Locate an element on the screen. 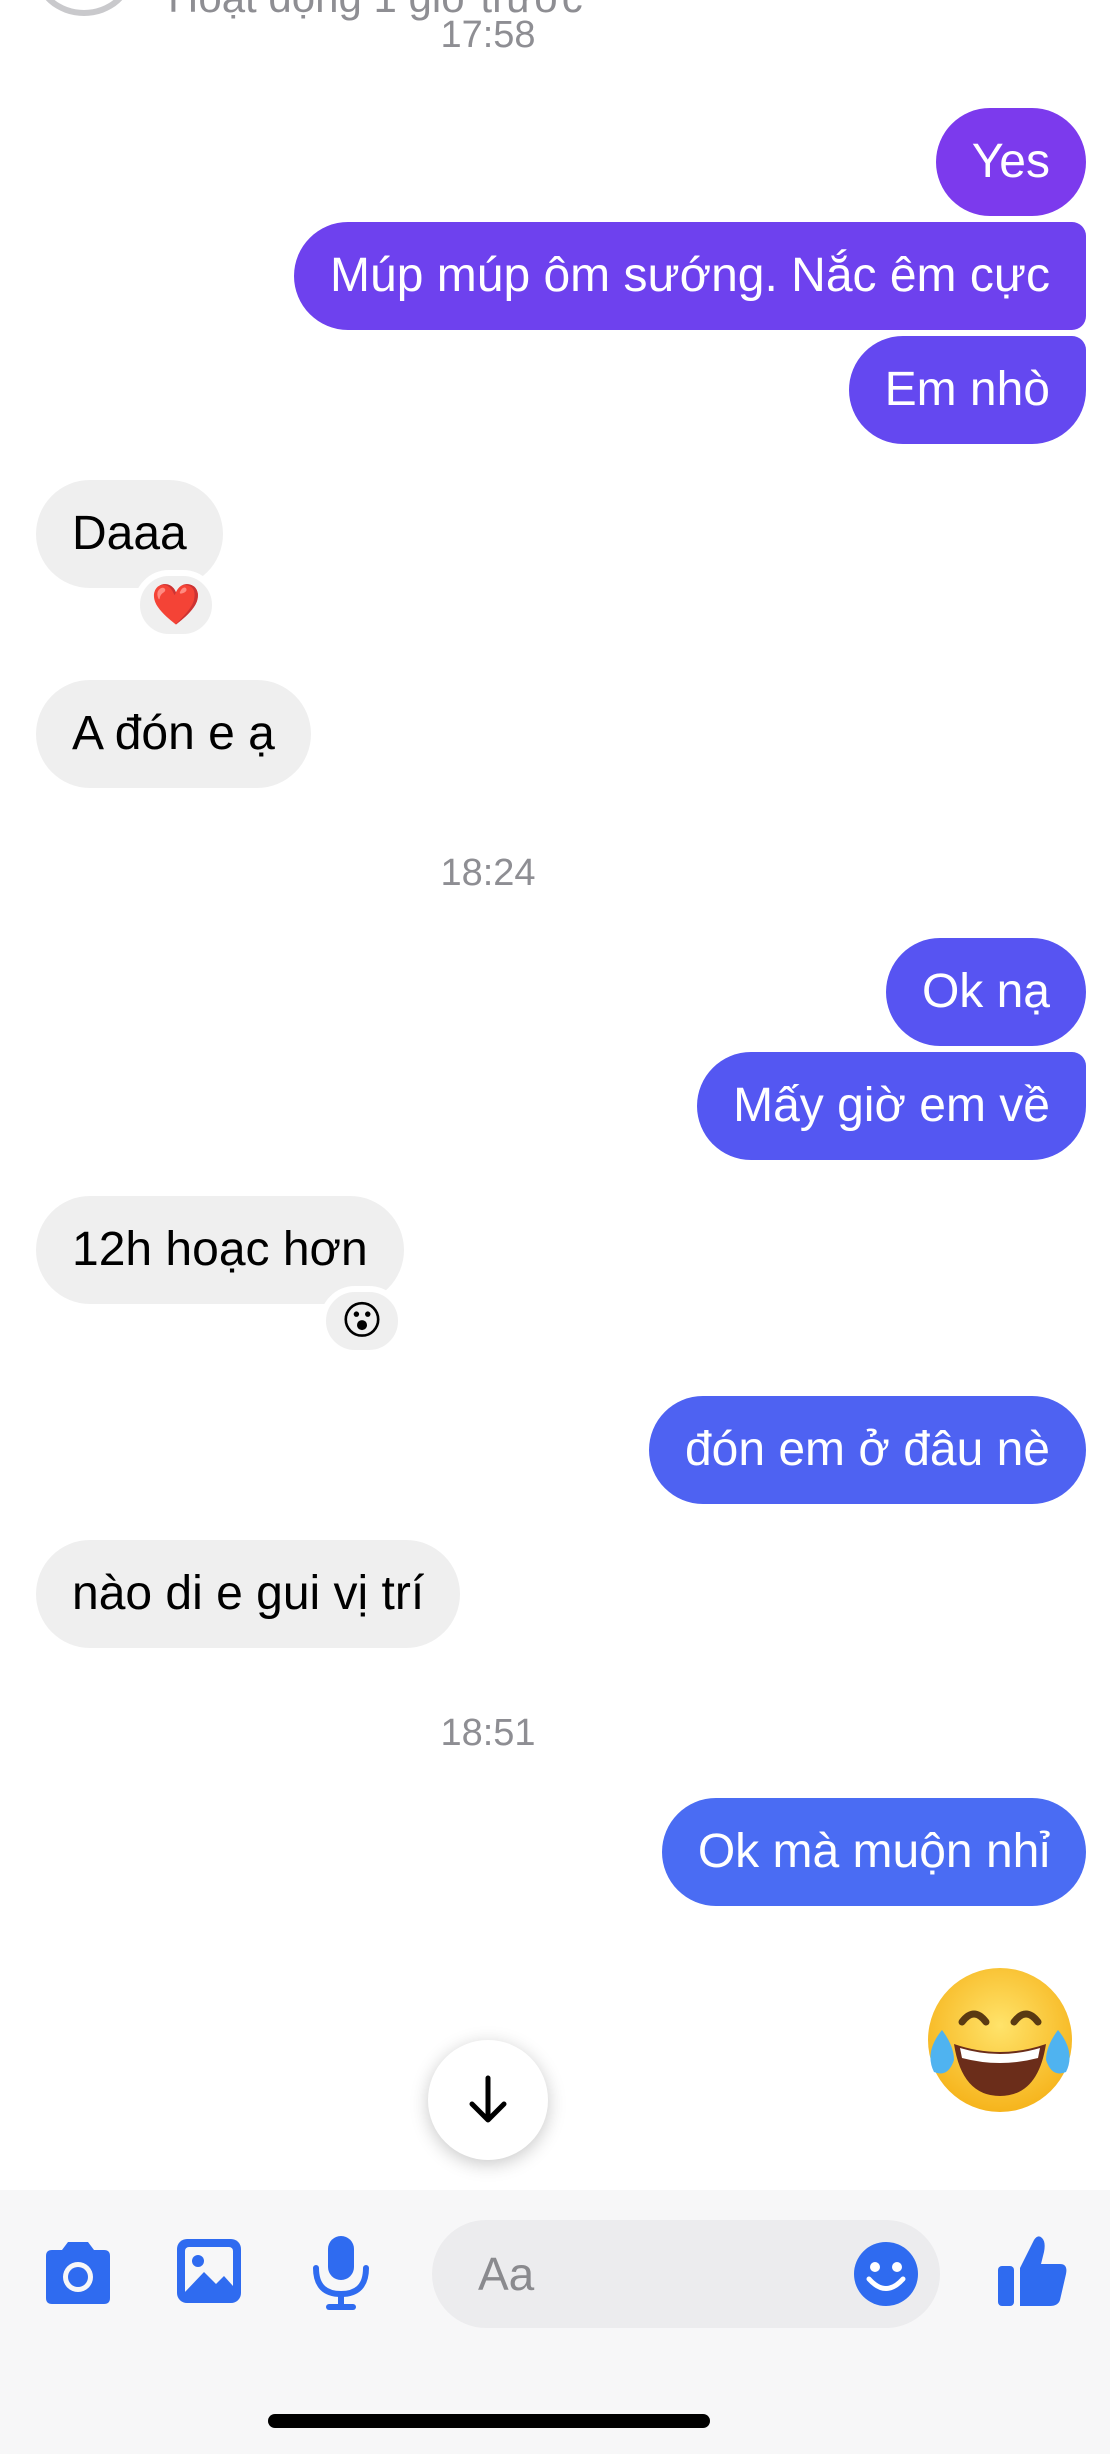 The height and width of the screenshot is (2454, 1110). message-incoming: A đón e ạ is located at coordinates (173, 734).